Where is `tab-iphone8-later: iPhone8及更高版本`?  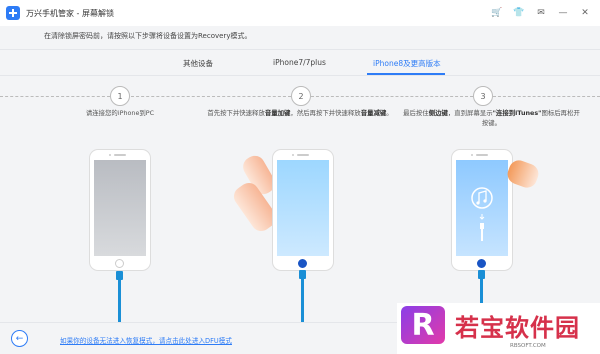 tab-iphone8-later: iPhone8及更高版本 is located at coordinates (407, 63).